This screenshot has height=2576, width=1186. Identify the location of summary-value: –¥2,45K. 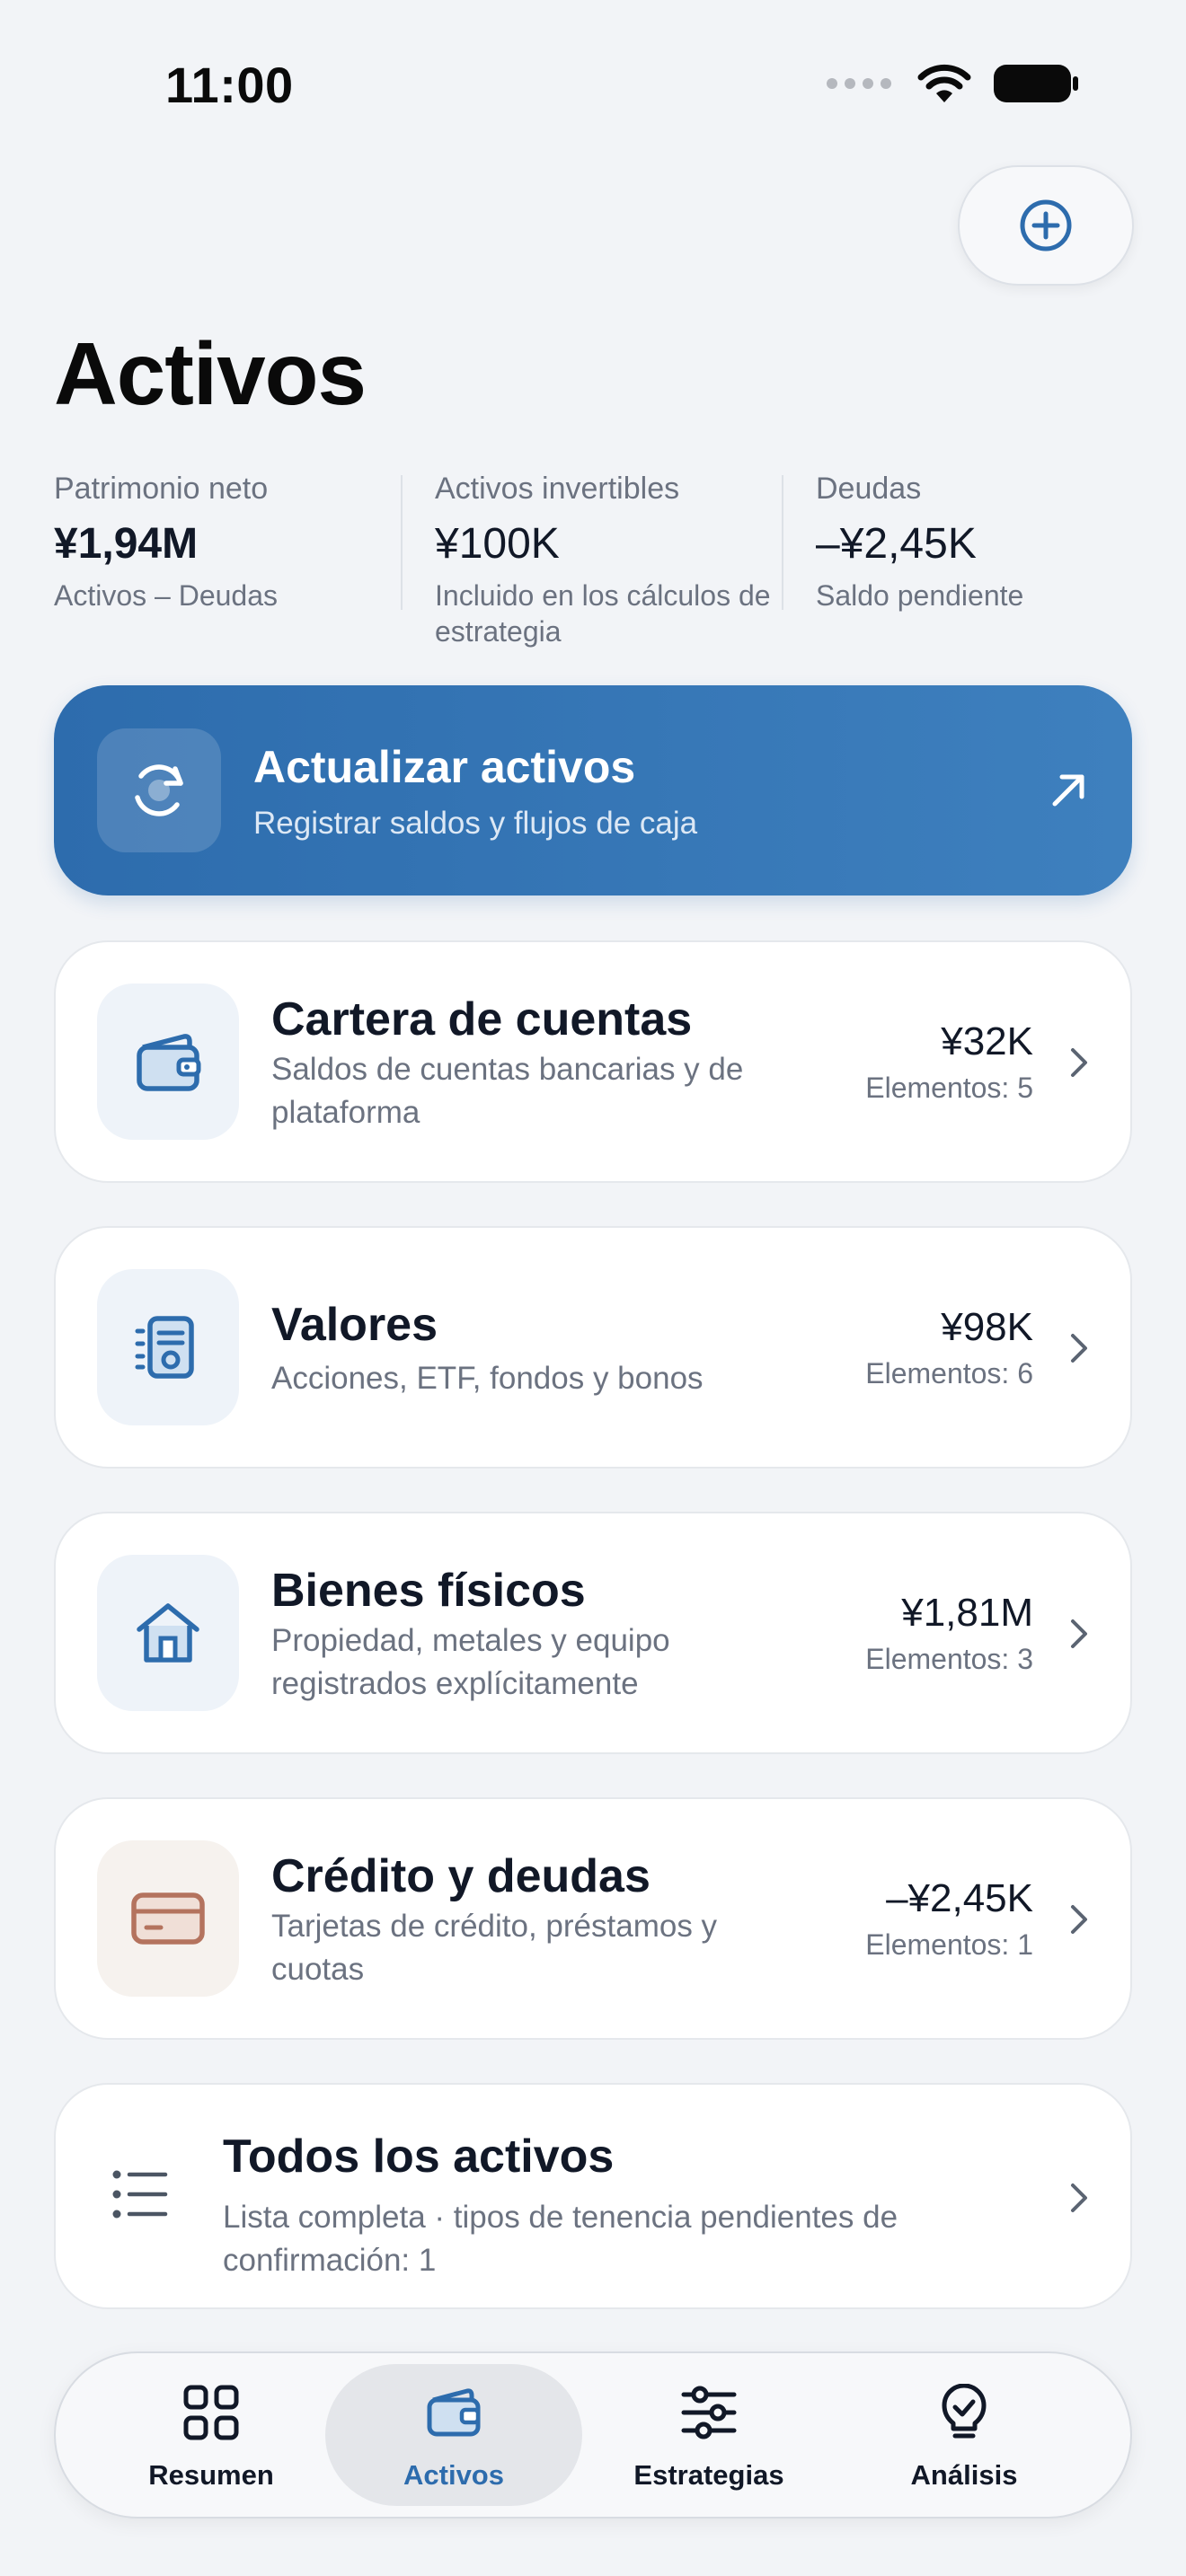
(896, 544).